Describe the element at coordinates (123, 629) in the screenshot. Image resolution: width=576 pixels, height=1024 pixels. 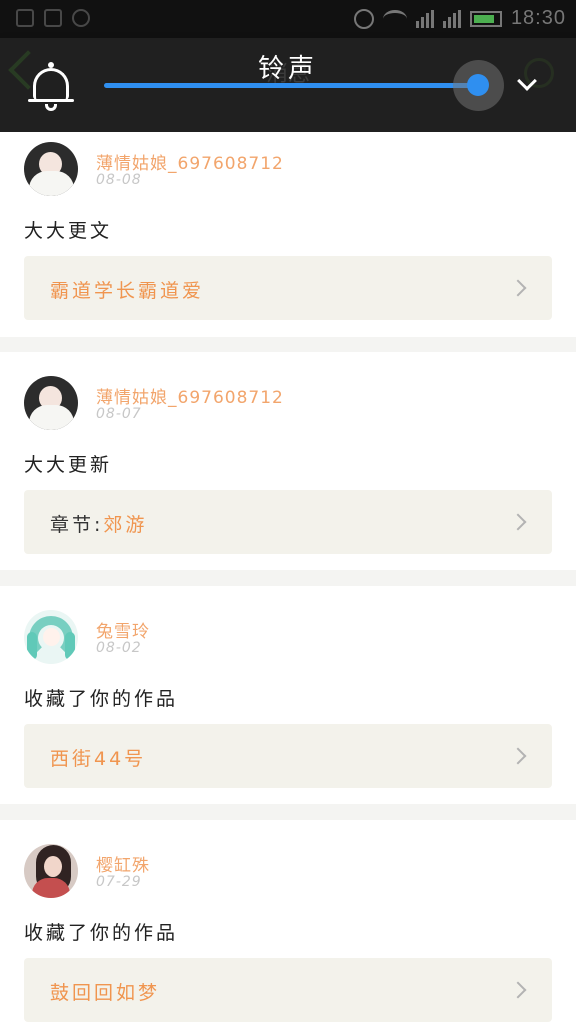
I see `message-user-name: 兔雪玲` at that location.